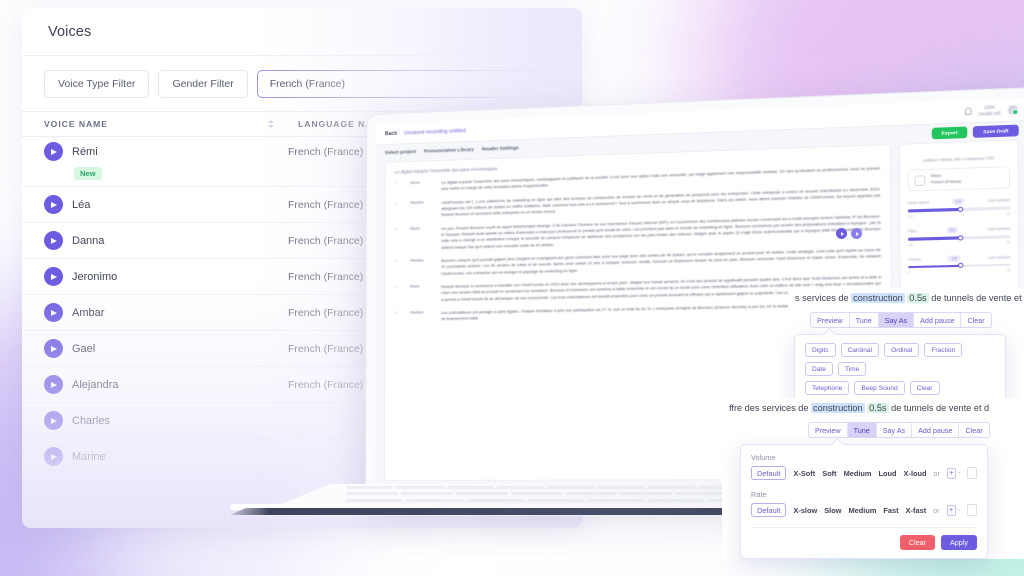  I want to click on say-as-mini-toolbar: Preview Tune Say As Add pause Clear, so click(901, 320).